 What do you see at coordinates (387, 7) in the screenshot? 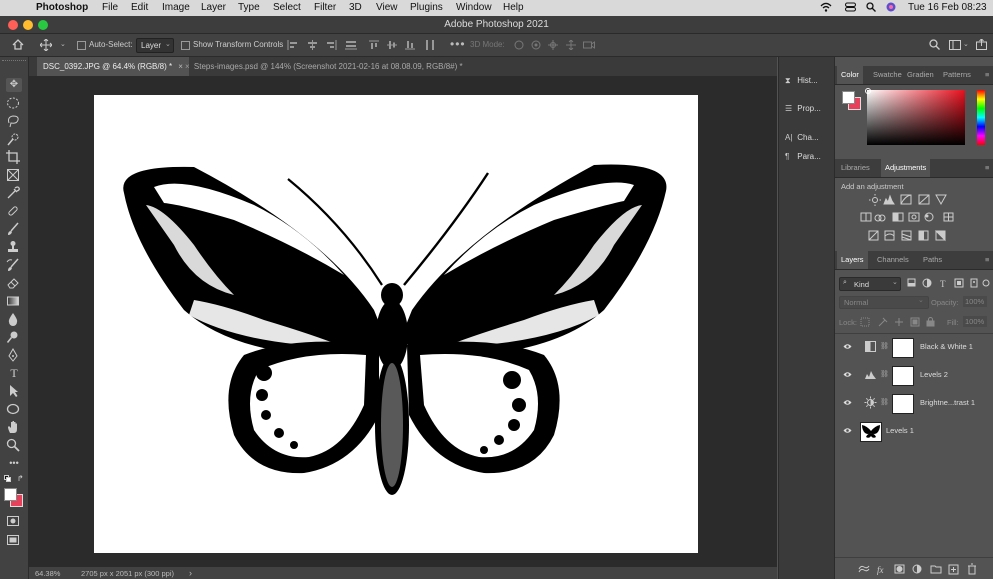
I see `menu-view: View` at bounding box center [387, 7].